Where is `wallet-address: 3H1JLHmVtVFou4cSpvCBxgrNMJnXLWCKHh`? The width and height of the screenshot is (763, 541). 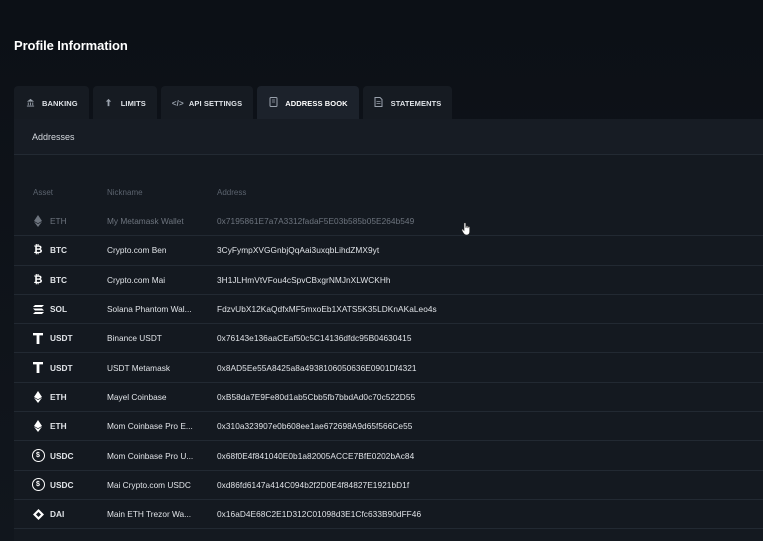 wallet-address: 3H1JLHmVtVFou4cSpvCBxgrNMJnXLWCKHh is located at coordinates (304, 279).